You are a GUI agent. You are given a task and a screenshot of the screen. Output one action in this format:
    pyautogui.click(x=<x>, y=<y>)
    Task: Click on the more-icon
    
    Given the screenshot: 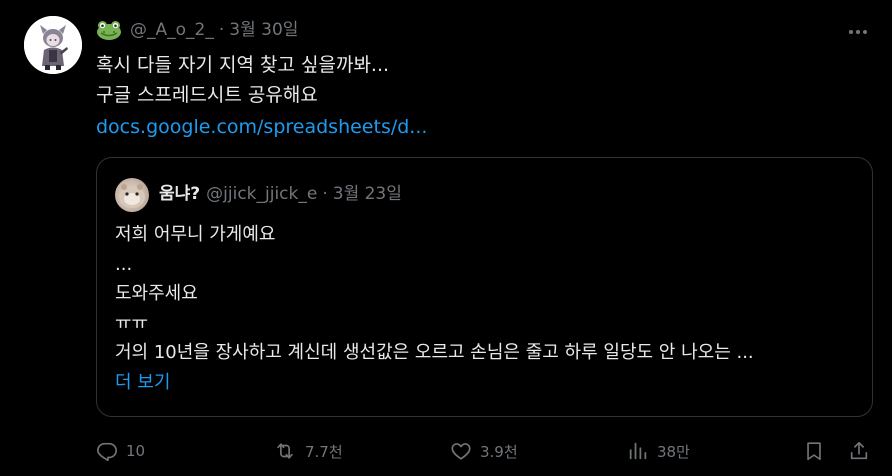 What is the action you would take?
    pyautogui.click(x=858, y=32)
    